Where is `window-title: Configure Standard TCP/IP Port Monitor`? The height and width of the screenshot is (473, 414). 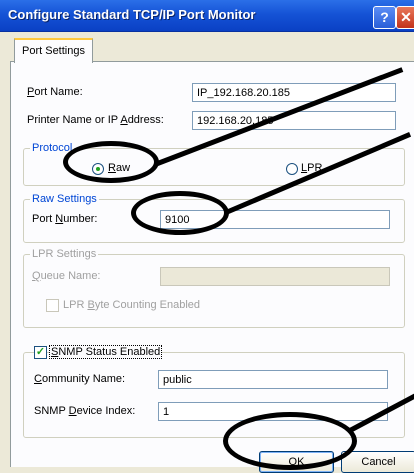
window-title: Configure Standard TCP/IP Port Monitor is located at coordinates (132, 14).